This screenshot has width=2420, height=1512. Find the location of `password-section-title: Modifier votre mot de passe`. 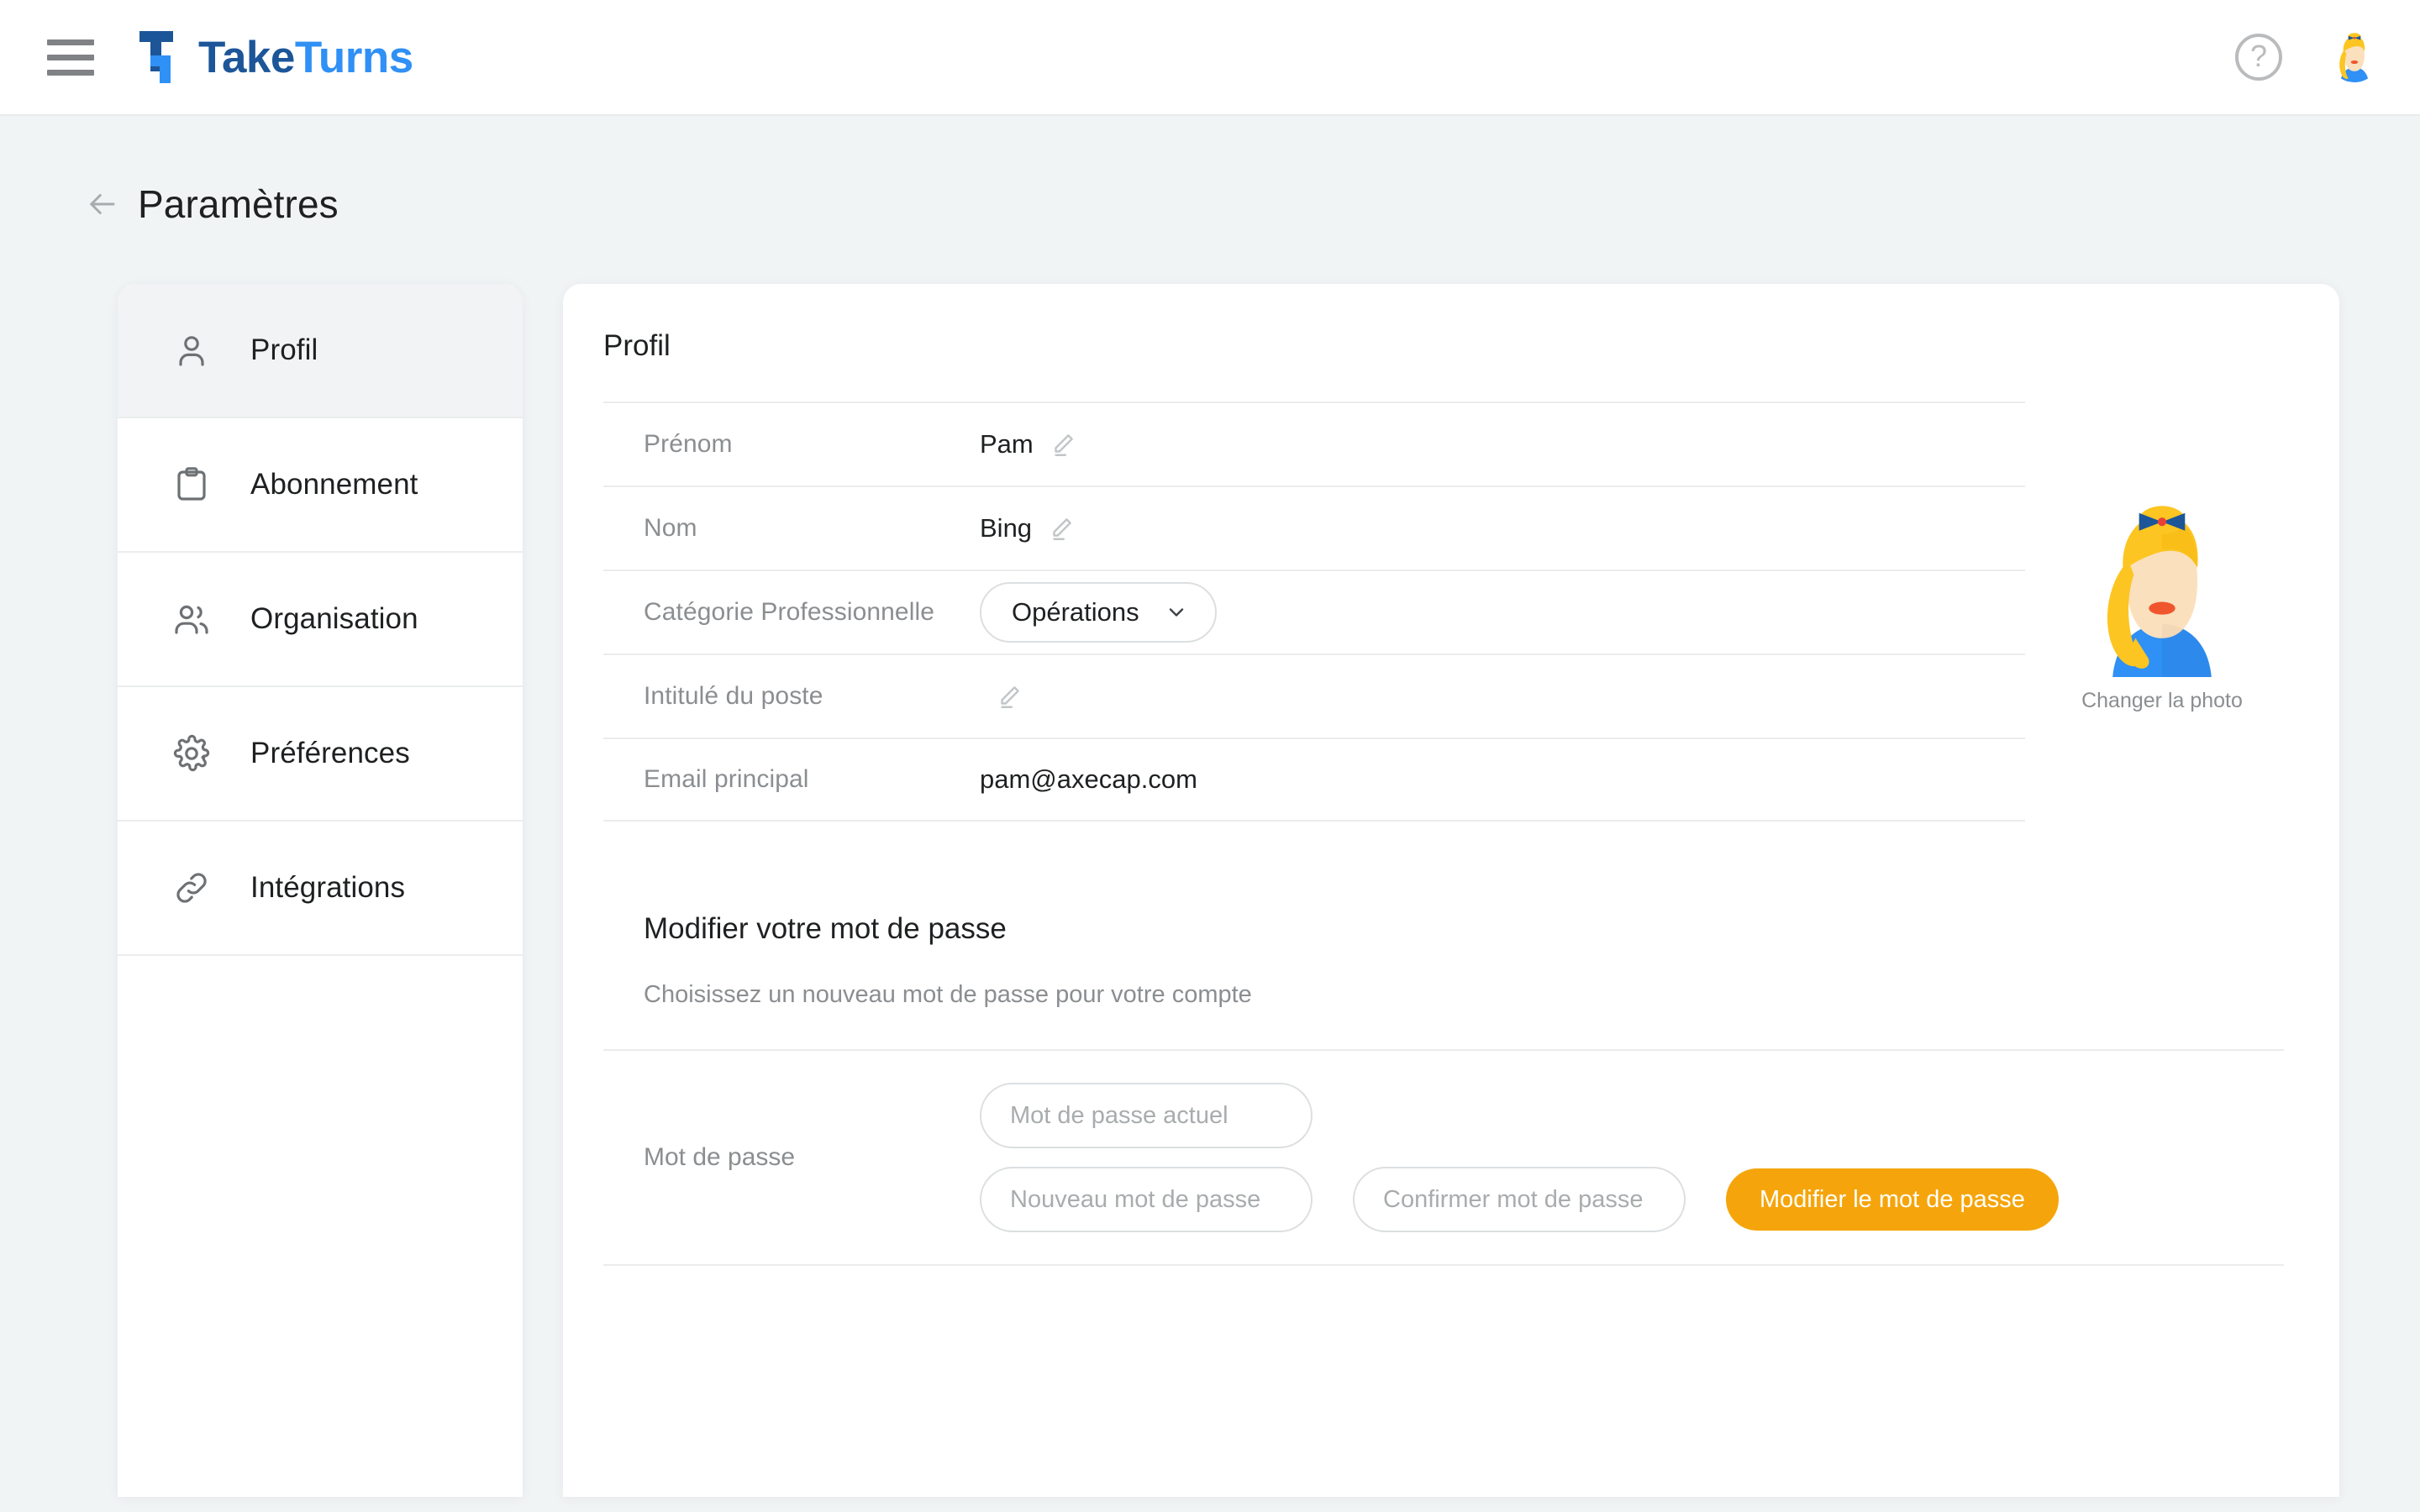

password-section-title: Modifier votre mot de passe is located at coordinates (825, 928).